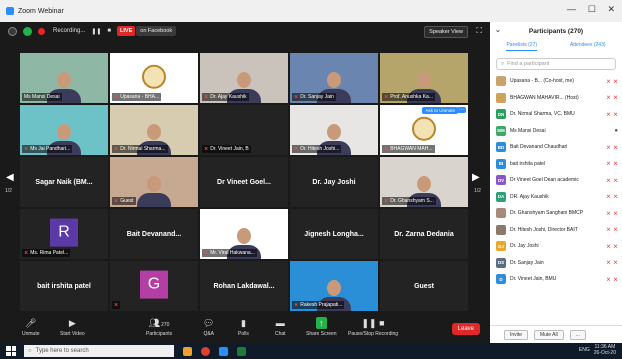 The image size is (622, 359). Describe the element at coordinates (244, 78) in the screenshot. I see `participant-tile: ⨯ Dr. Ajay Kaushik` at that location.